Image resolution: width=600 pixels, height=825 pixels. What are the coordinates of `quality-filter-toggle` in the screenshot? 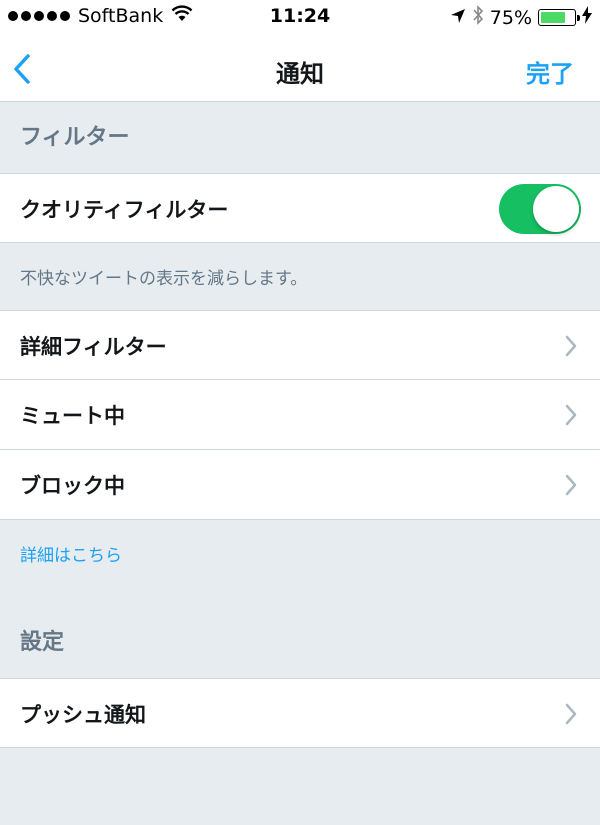 It's located at (540, 209).